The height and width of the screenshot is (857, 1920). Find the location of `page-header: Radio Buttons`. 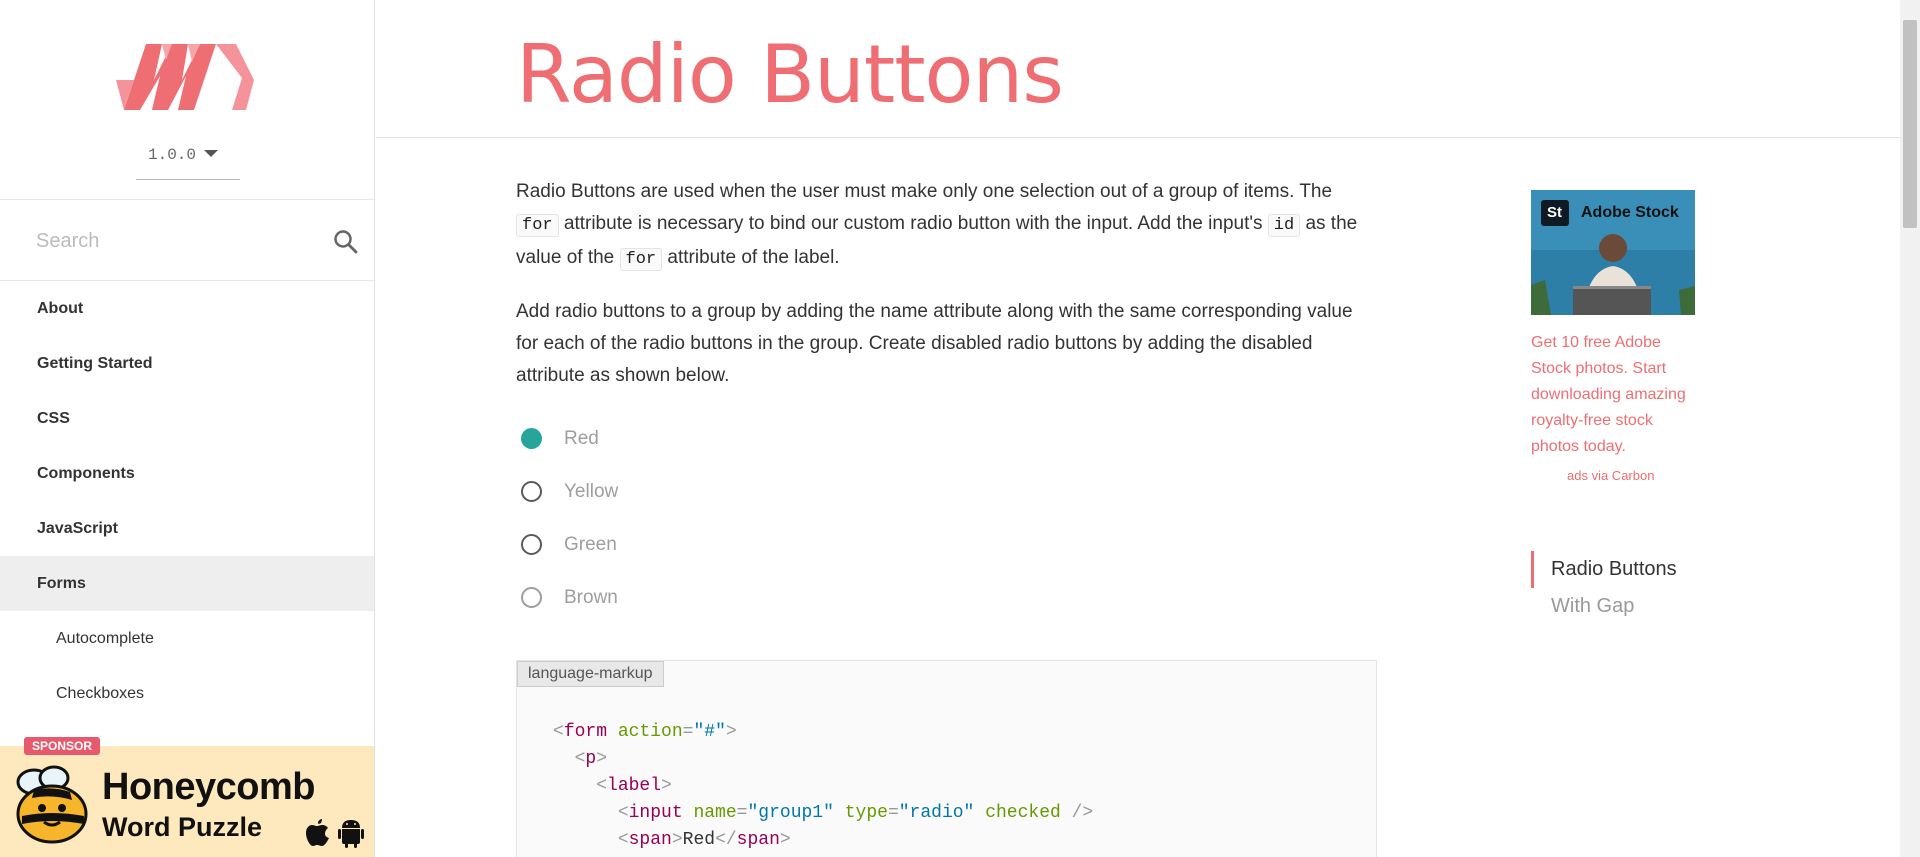

page-header: Radio Buttons is located at coordinates (1139, 69).